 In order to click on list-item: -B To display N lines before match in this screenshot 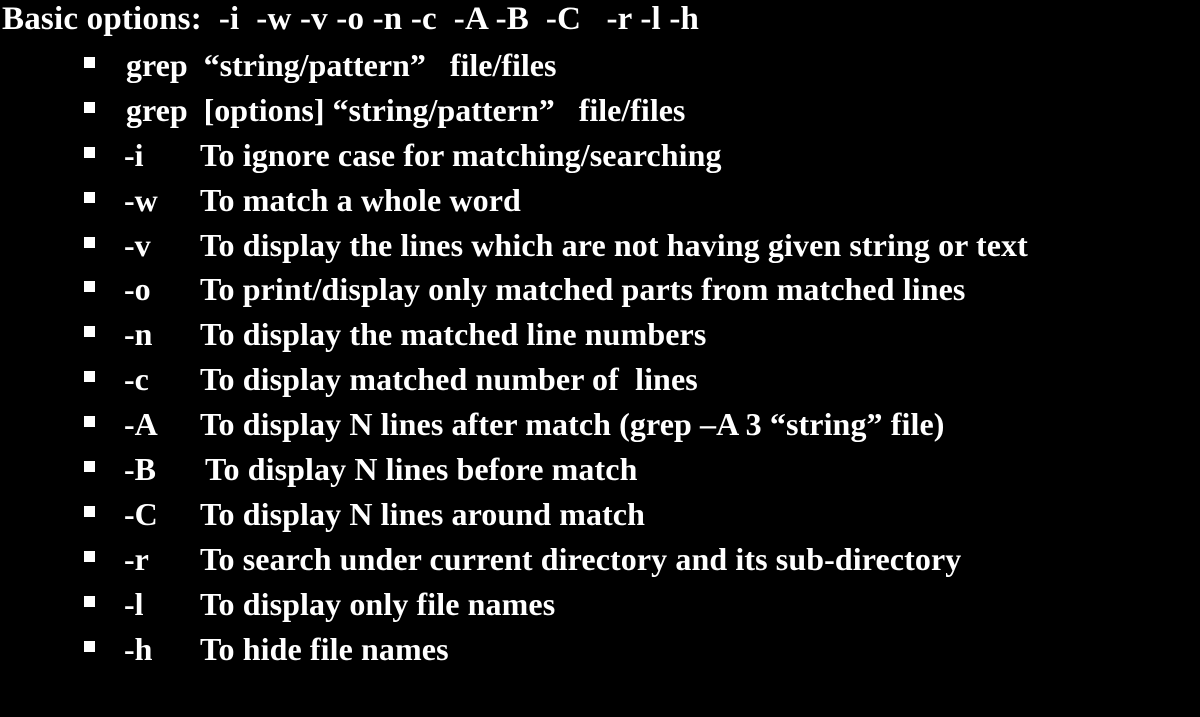, I will do `click(600, 469)`.